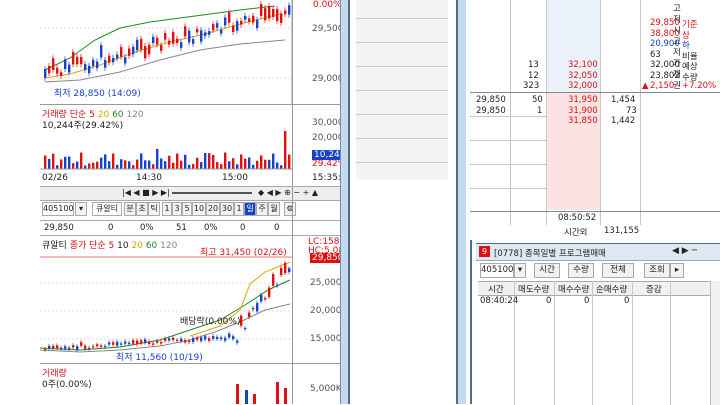 Image resolution: width=720 pixels, height=405 pixels. Describe the element at coordinates (402, 292) in the screenshot. I see `middle-blank` at that location.